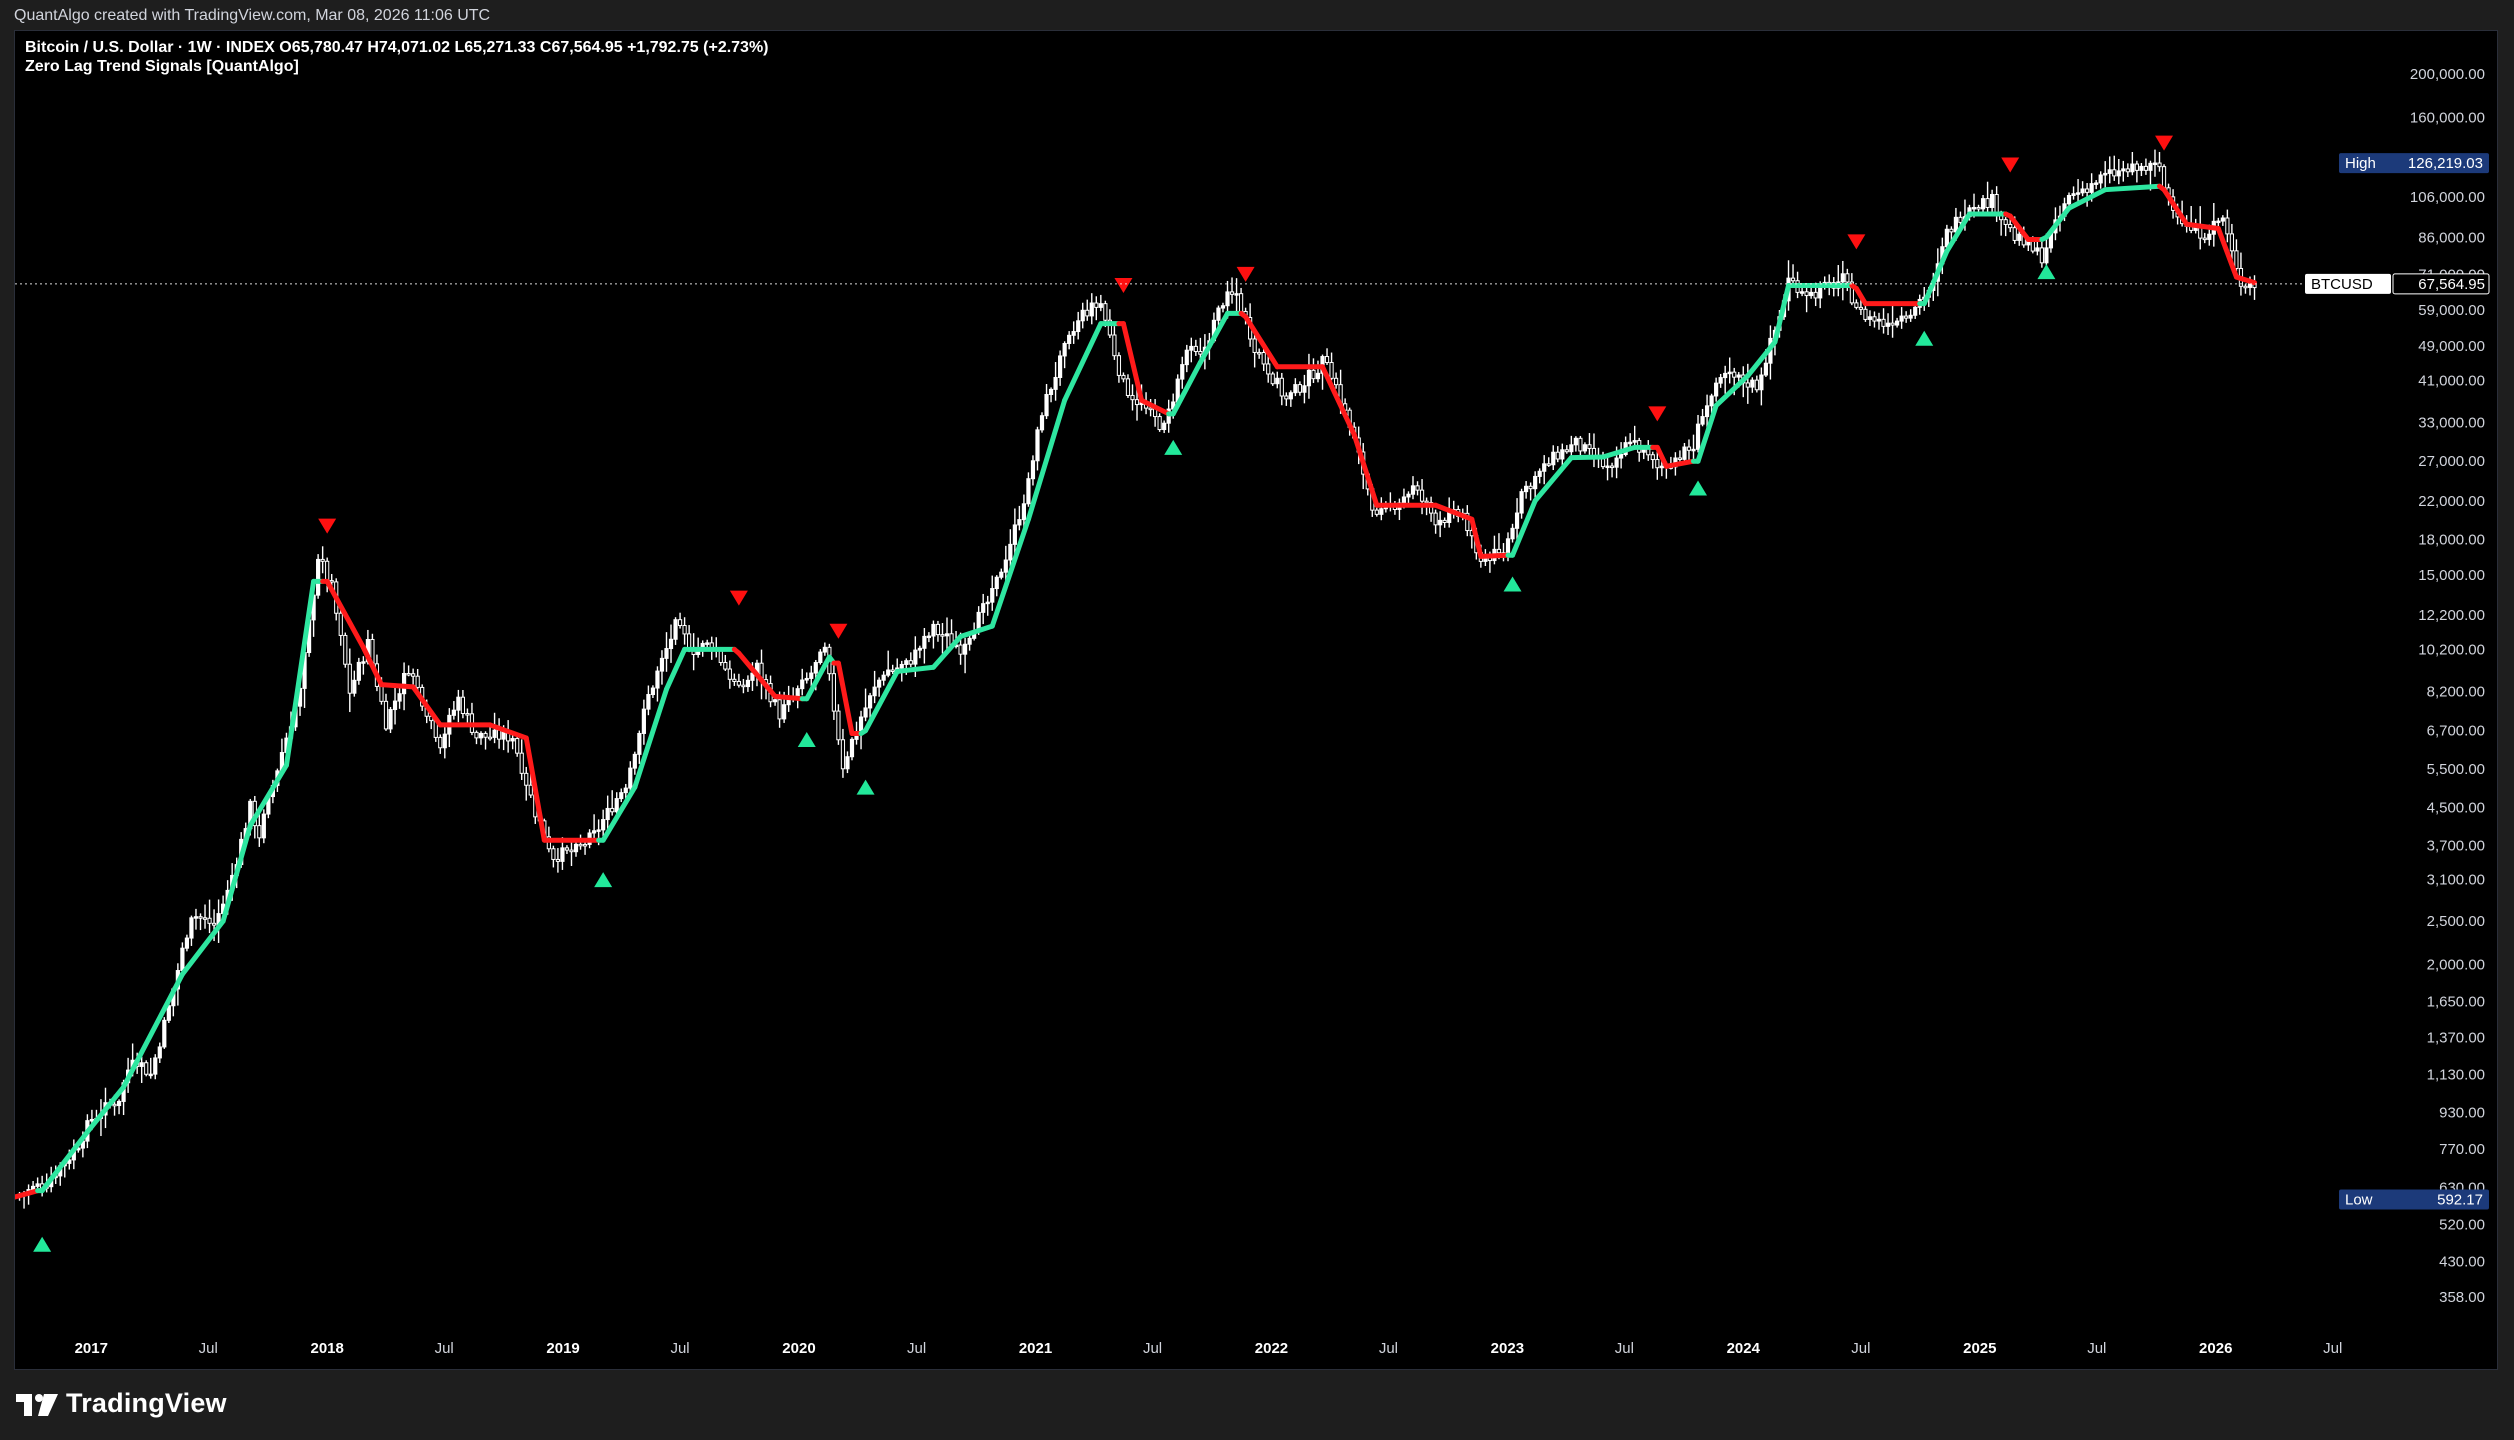 This screenshot has width=2514, height=1440. Describe the element at coordinates (2451, 615) in the screenshot. I see `price-tick-label: 12,200.00` at that location.